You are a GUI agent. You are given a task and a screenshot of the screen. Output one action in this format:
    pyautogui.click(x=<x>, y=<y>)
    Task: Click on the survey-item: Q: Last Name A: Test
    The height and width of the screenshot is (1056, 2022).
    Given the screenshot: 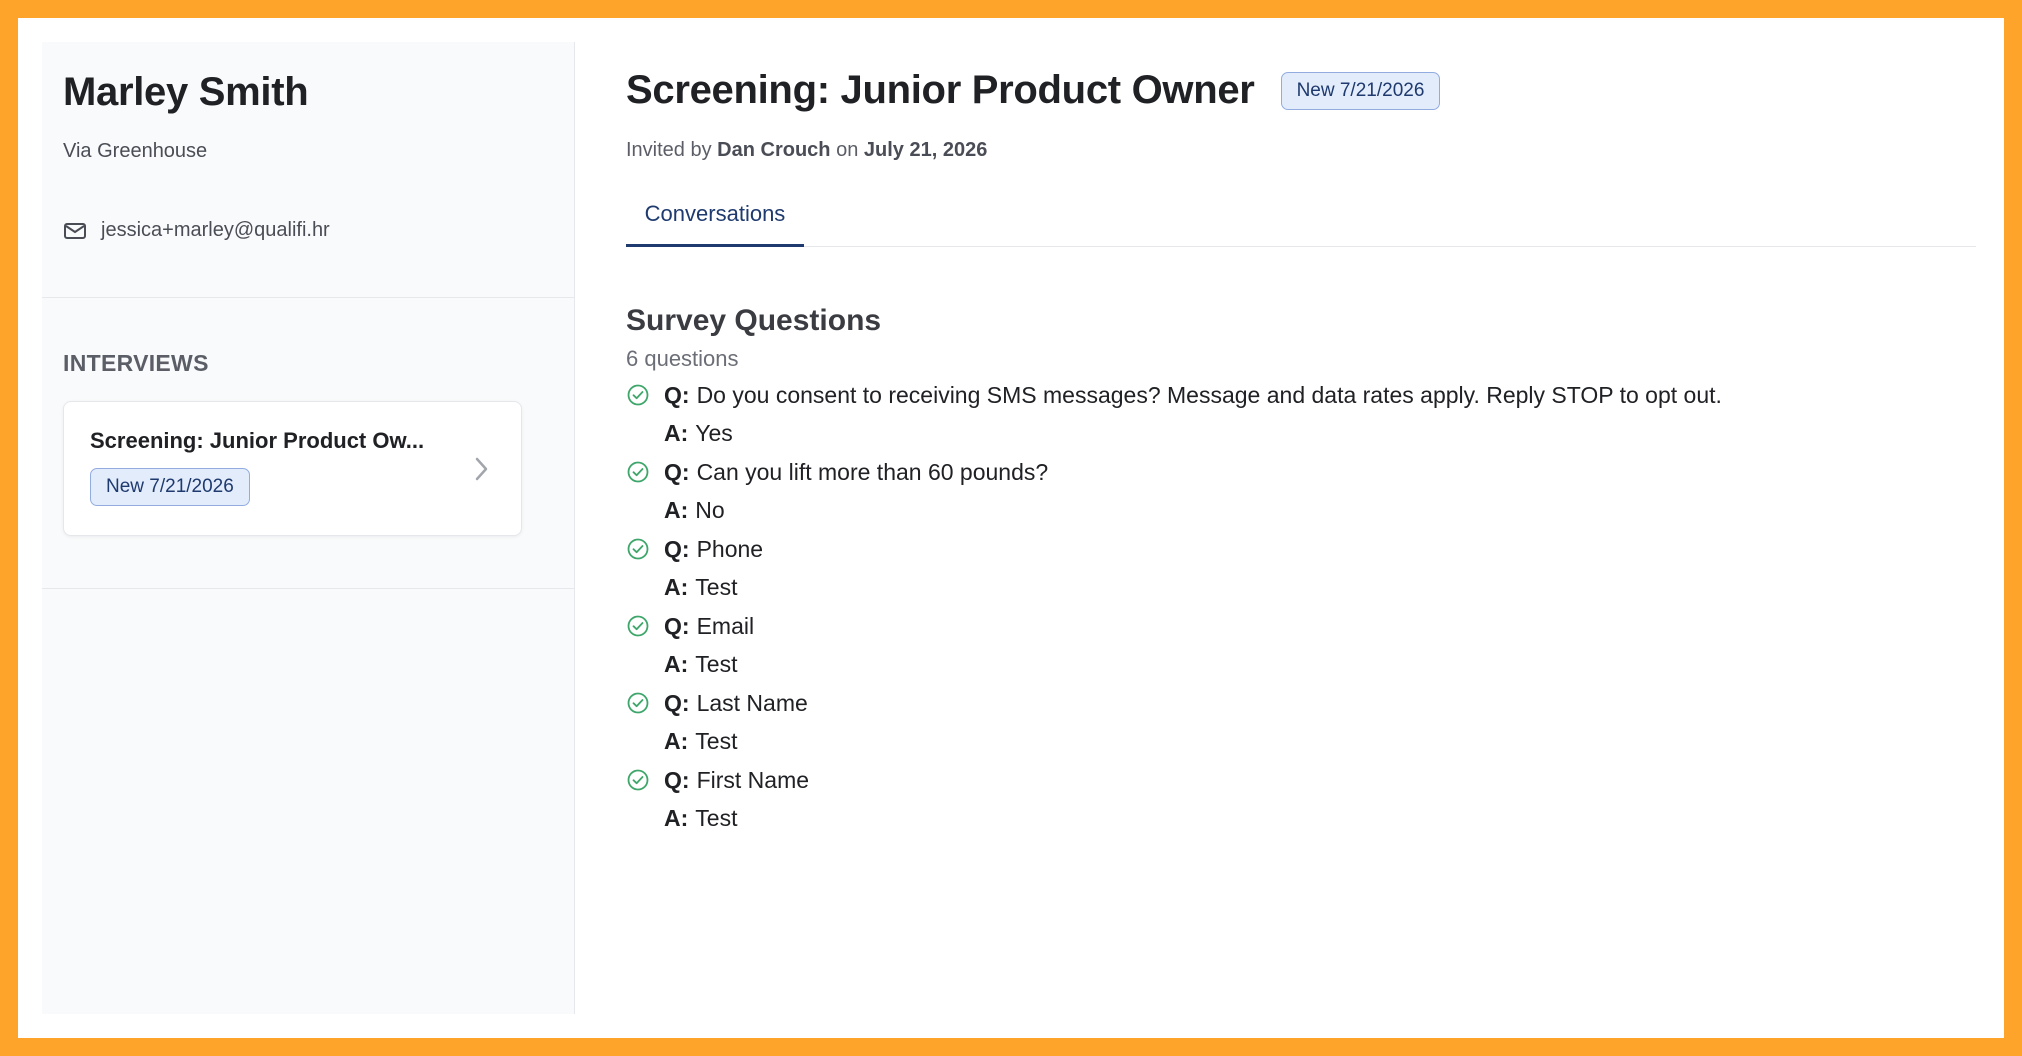 What is the action you would take?
    pyautogui.click(x=1301, y=722)
    